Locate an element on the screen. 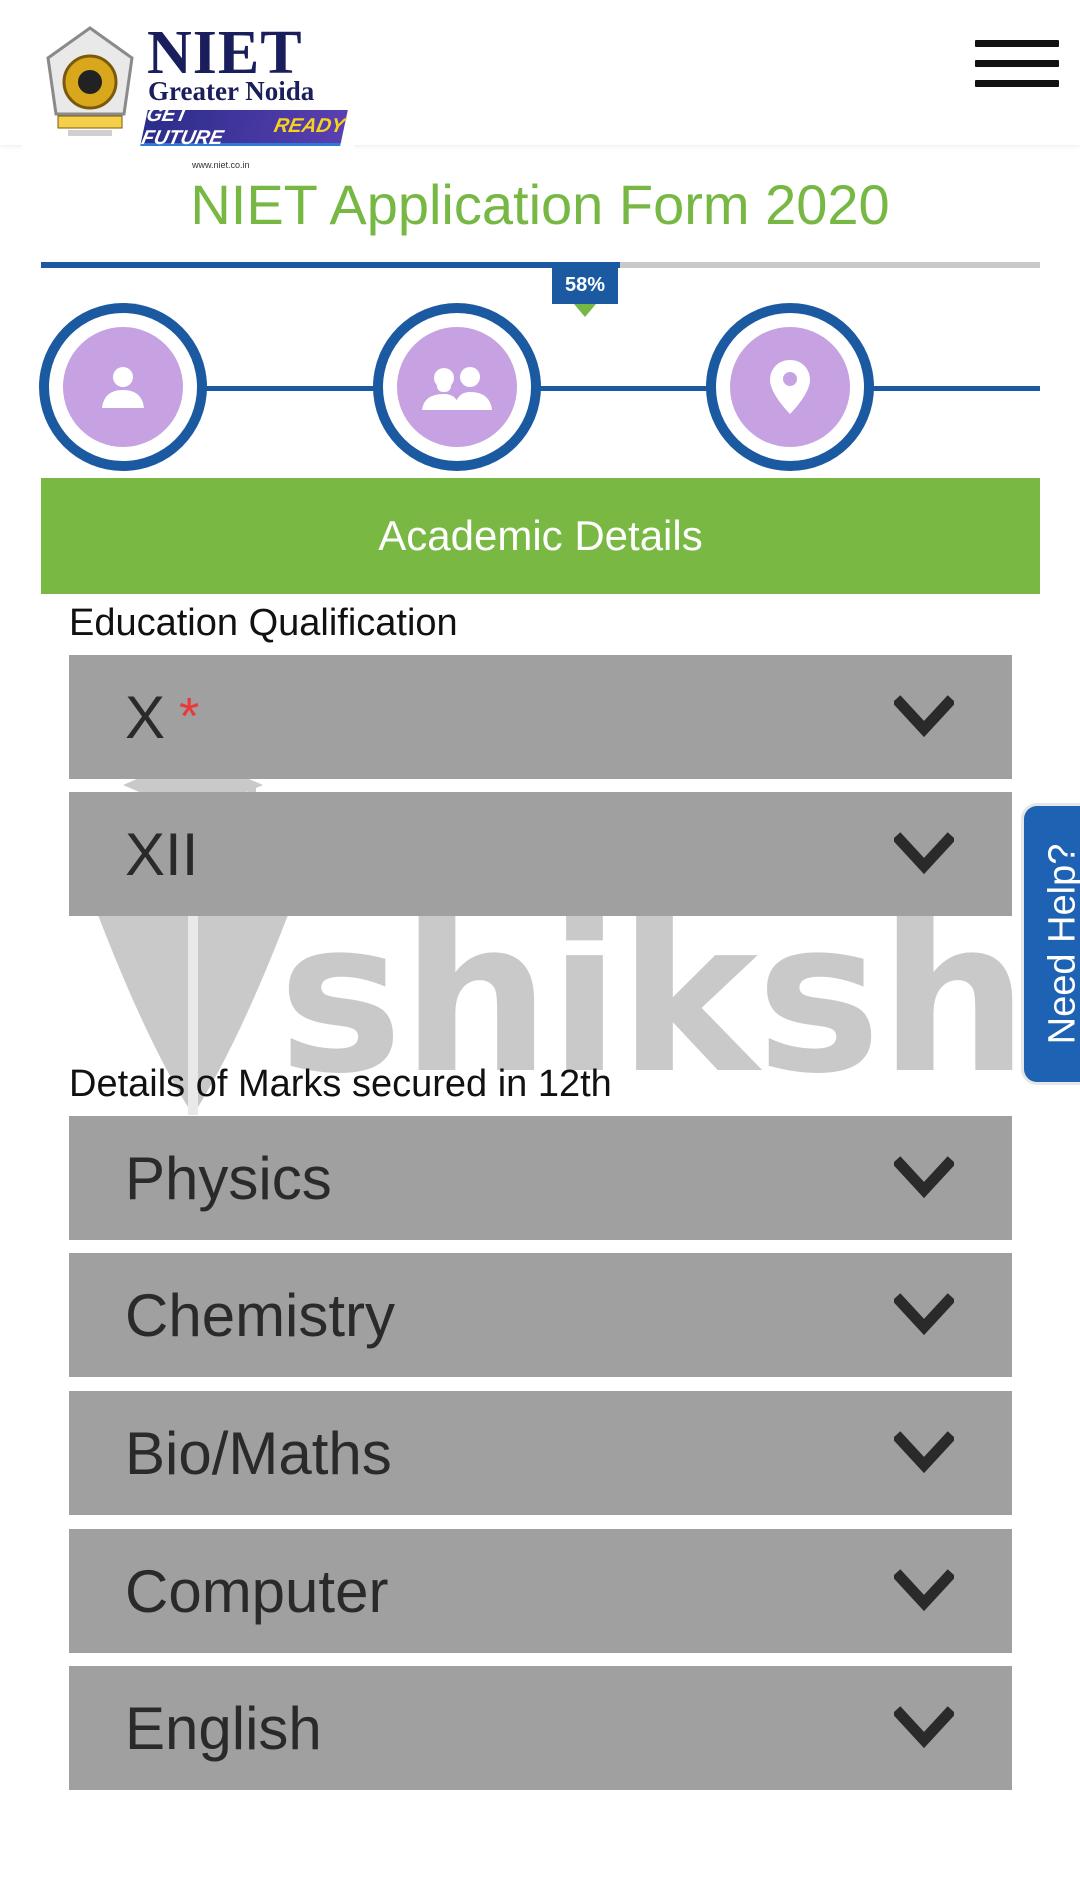 The height and width of the screenshot is (1884, 1080). progress-fill is located at coordinates (331, 265).